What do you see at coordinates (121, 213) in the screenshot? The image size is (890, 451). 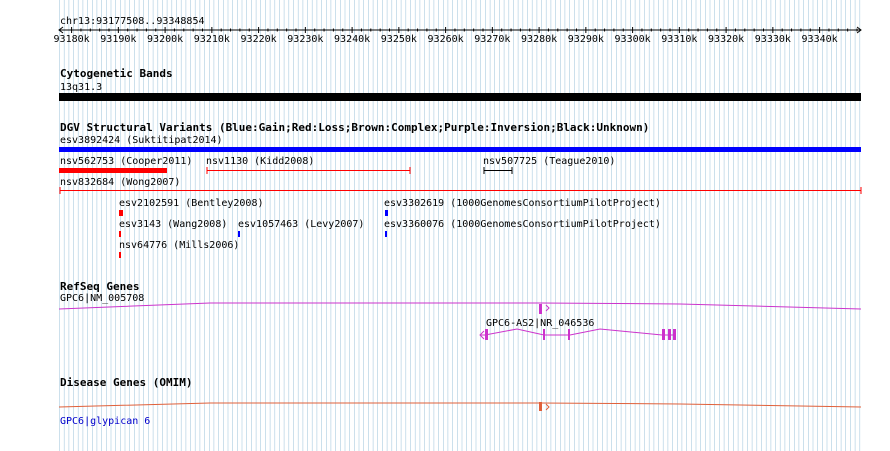 I see `variant-bar-esv2102591` at bounding box center [121, 213].